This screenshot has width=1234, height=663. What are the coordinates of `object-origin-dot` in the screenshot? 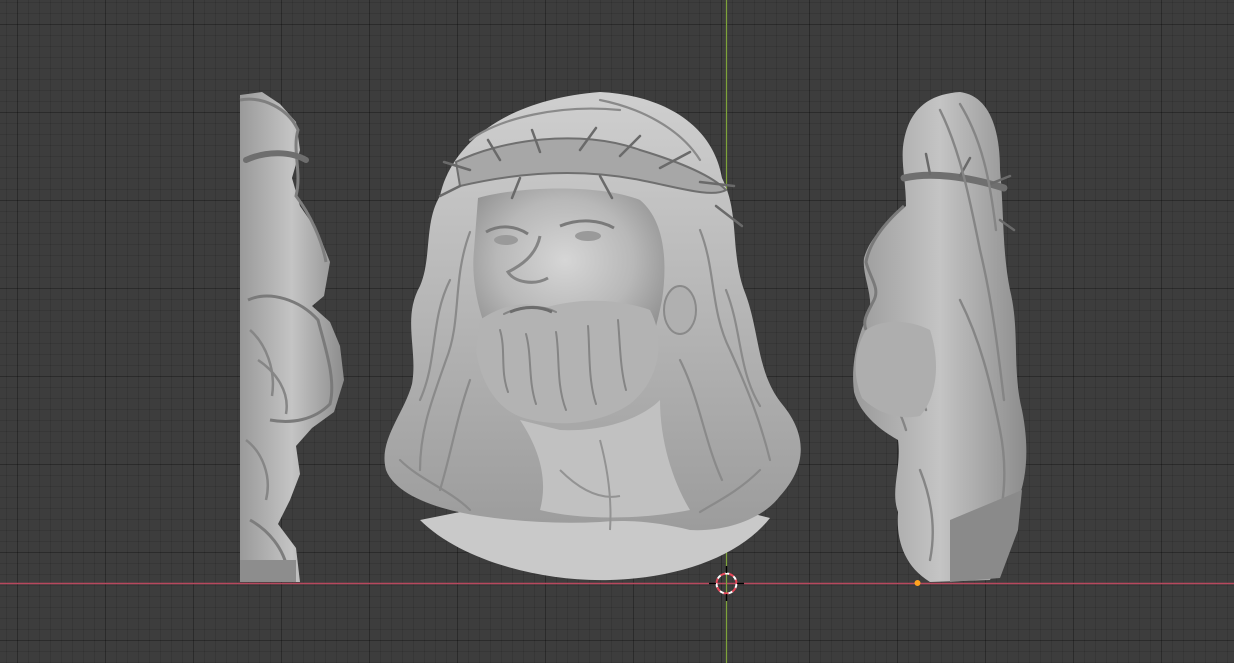 It's located at (917, 583).